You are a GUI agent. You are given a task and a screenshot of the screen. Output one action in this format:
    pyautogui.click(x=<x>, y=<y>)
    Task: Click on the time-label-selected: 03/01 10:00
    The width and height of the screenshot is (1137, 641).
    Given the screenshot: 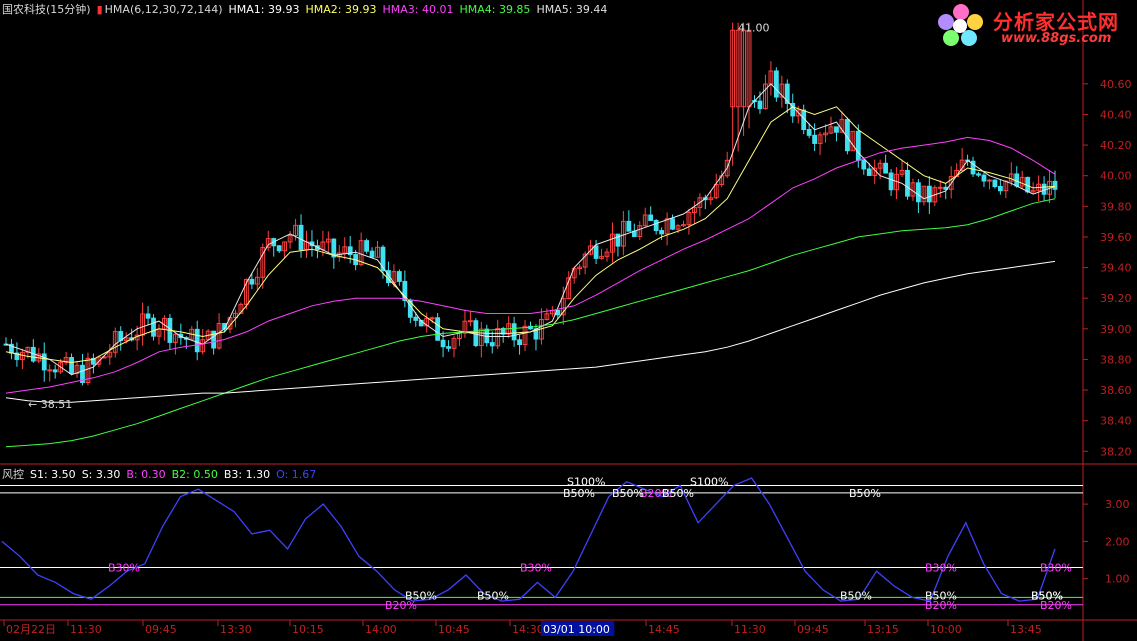 What is the action you would take?
    pyautogui.click(x=576, y=629)
    